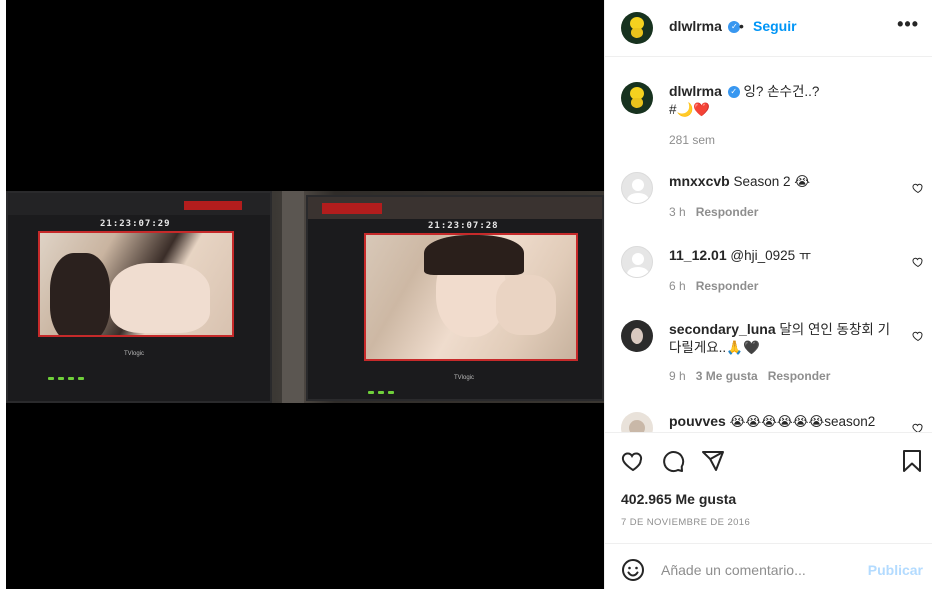  Describe the element at coordinates (677, 376) in the screenshot. I see `comment-time: 9 h` at that location.